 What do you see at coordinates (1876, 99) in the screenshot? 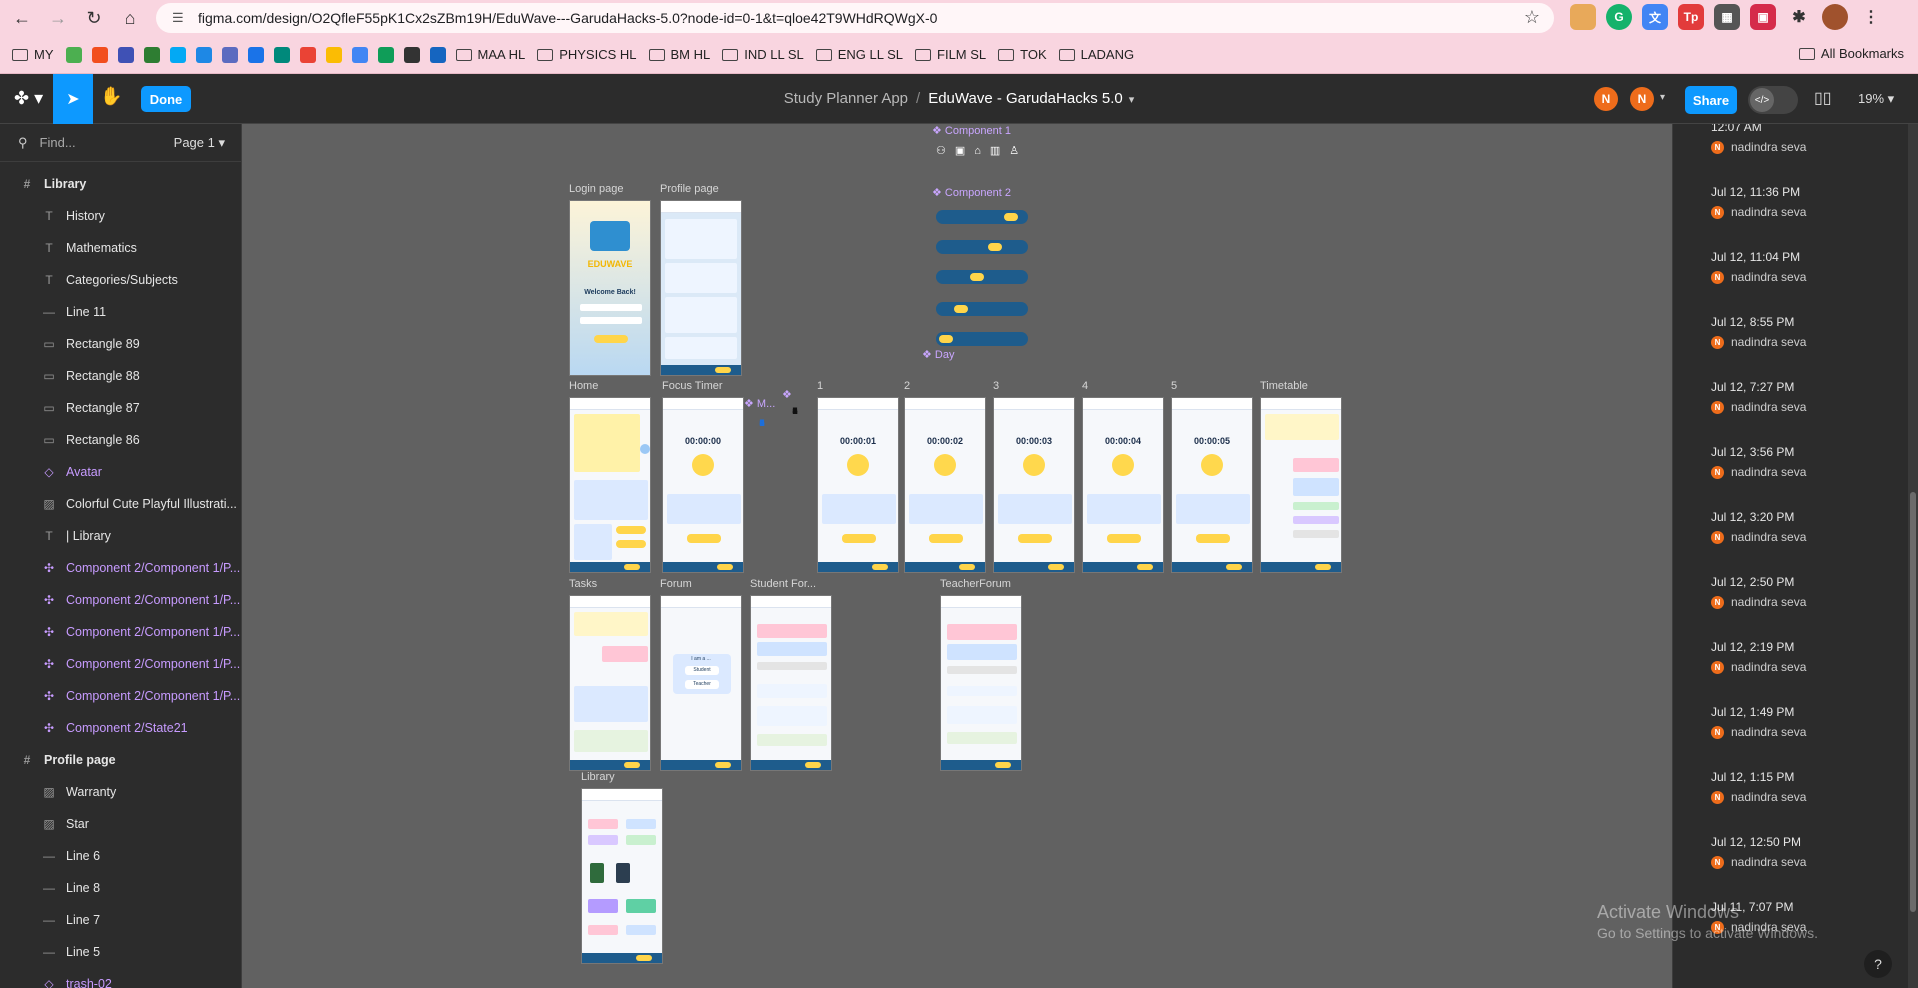
I see `zoom-level: 19% ▾` at bounding box center [1876, 99].